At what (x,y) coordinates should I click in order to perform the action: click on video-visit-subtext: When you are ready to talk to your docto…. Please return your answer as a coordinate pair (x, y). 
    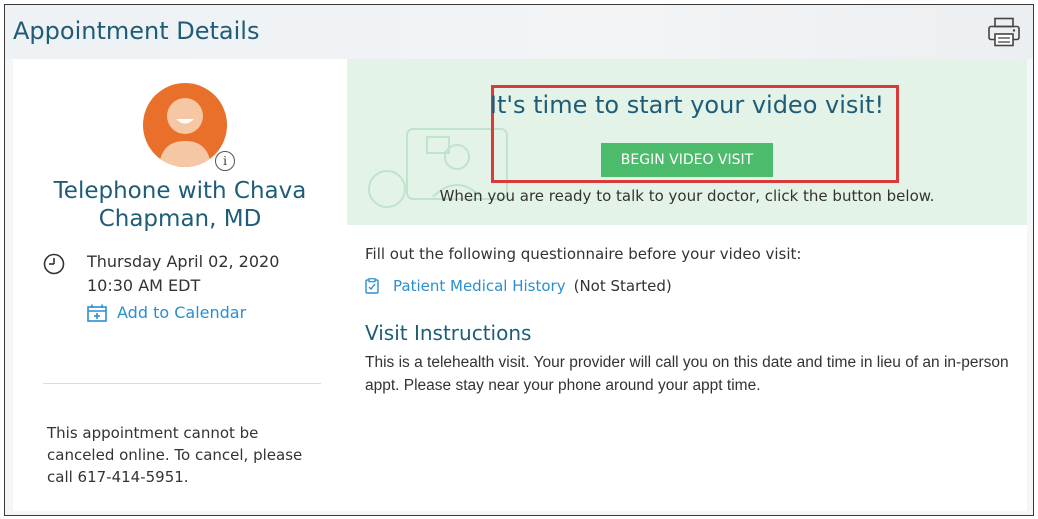
    Looking at the image, I should click on (687, 196).